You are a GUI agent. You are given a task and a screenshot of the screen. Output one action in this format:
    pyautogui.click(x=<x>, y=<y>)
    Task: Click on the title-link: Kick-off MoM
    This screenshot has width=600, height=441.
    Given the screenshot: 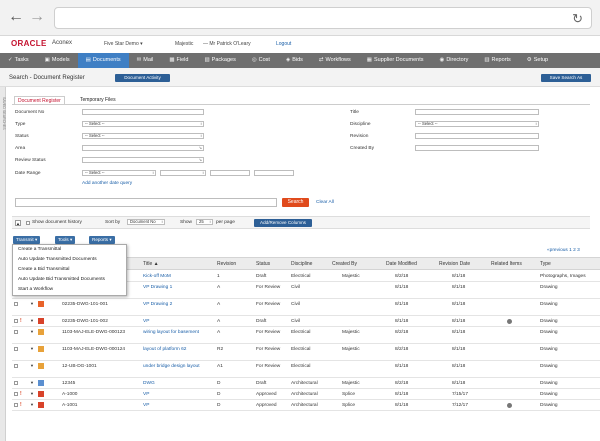 What is the action you would take?
    pyautogui.click(x=178, y=277)
    